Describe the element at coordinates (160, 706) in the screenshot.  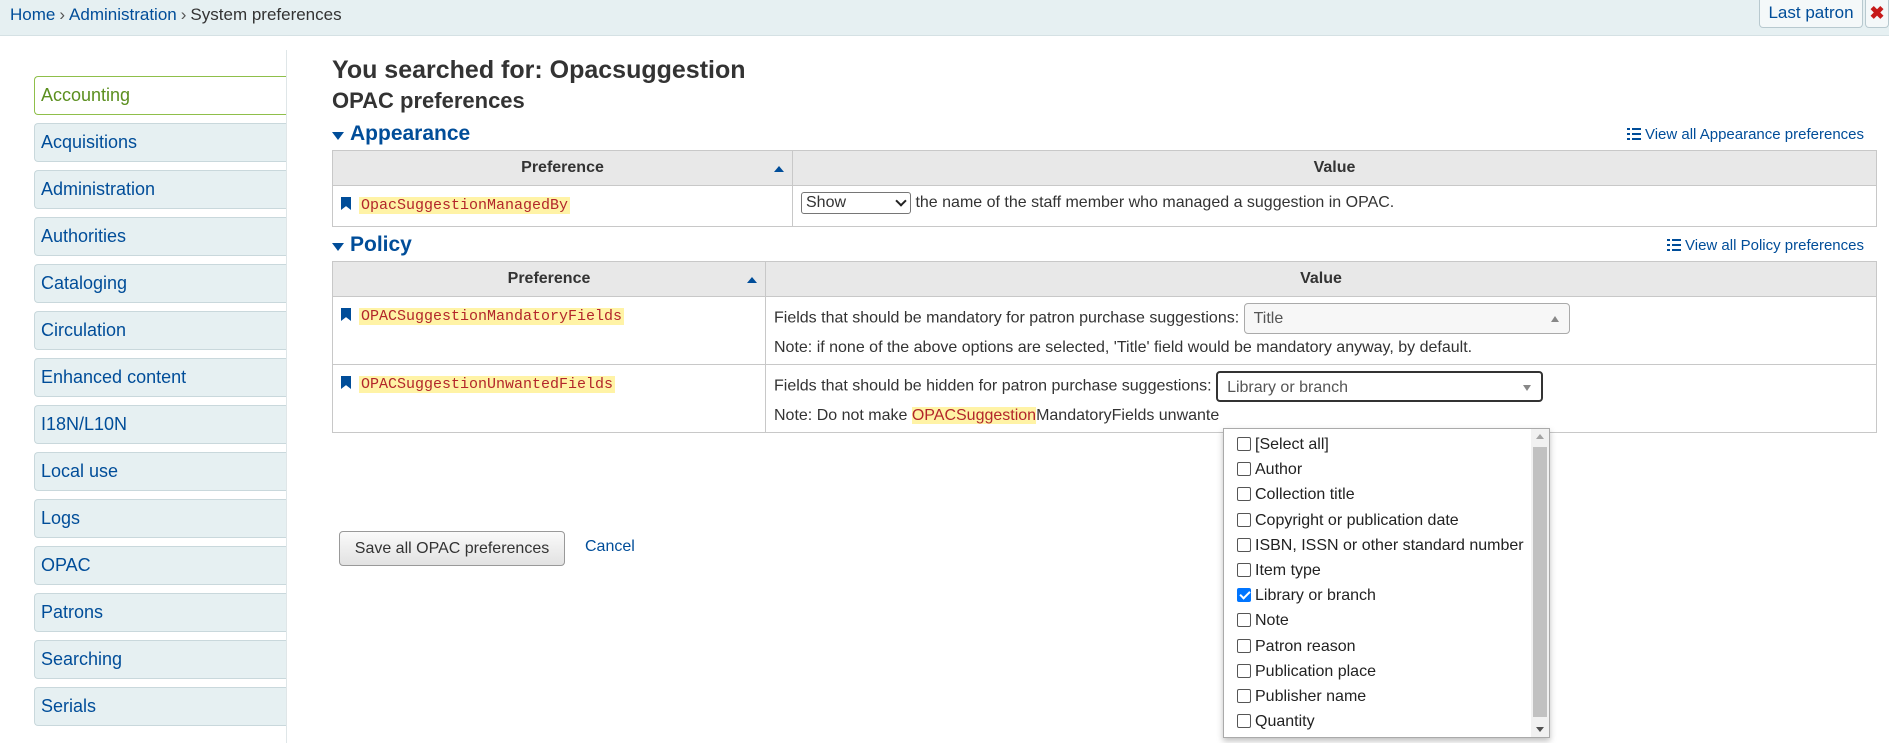
I see `sidebar-item-serials: Serials` at that location.